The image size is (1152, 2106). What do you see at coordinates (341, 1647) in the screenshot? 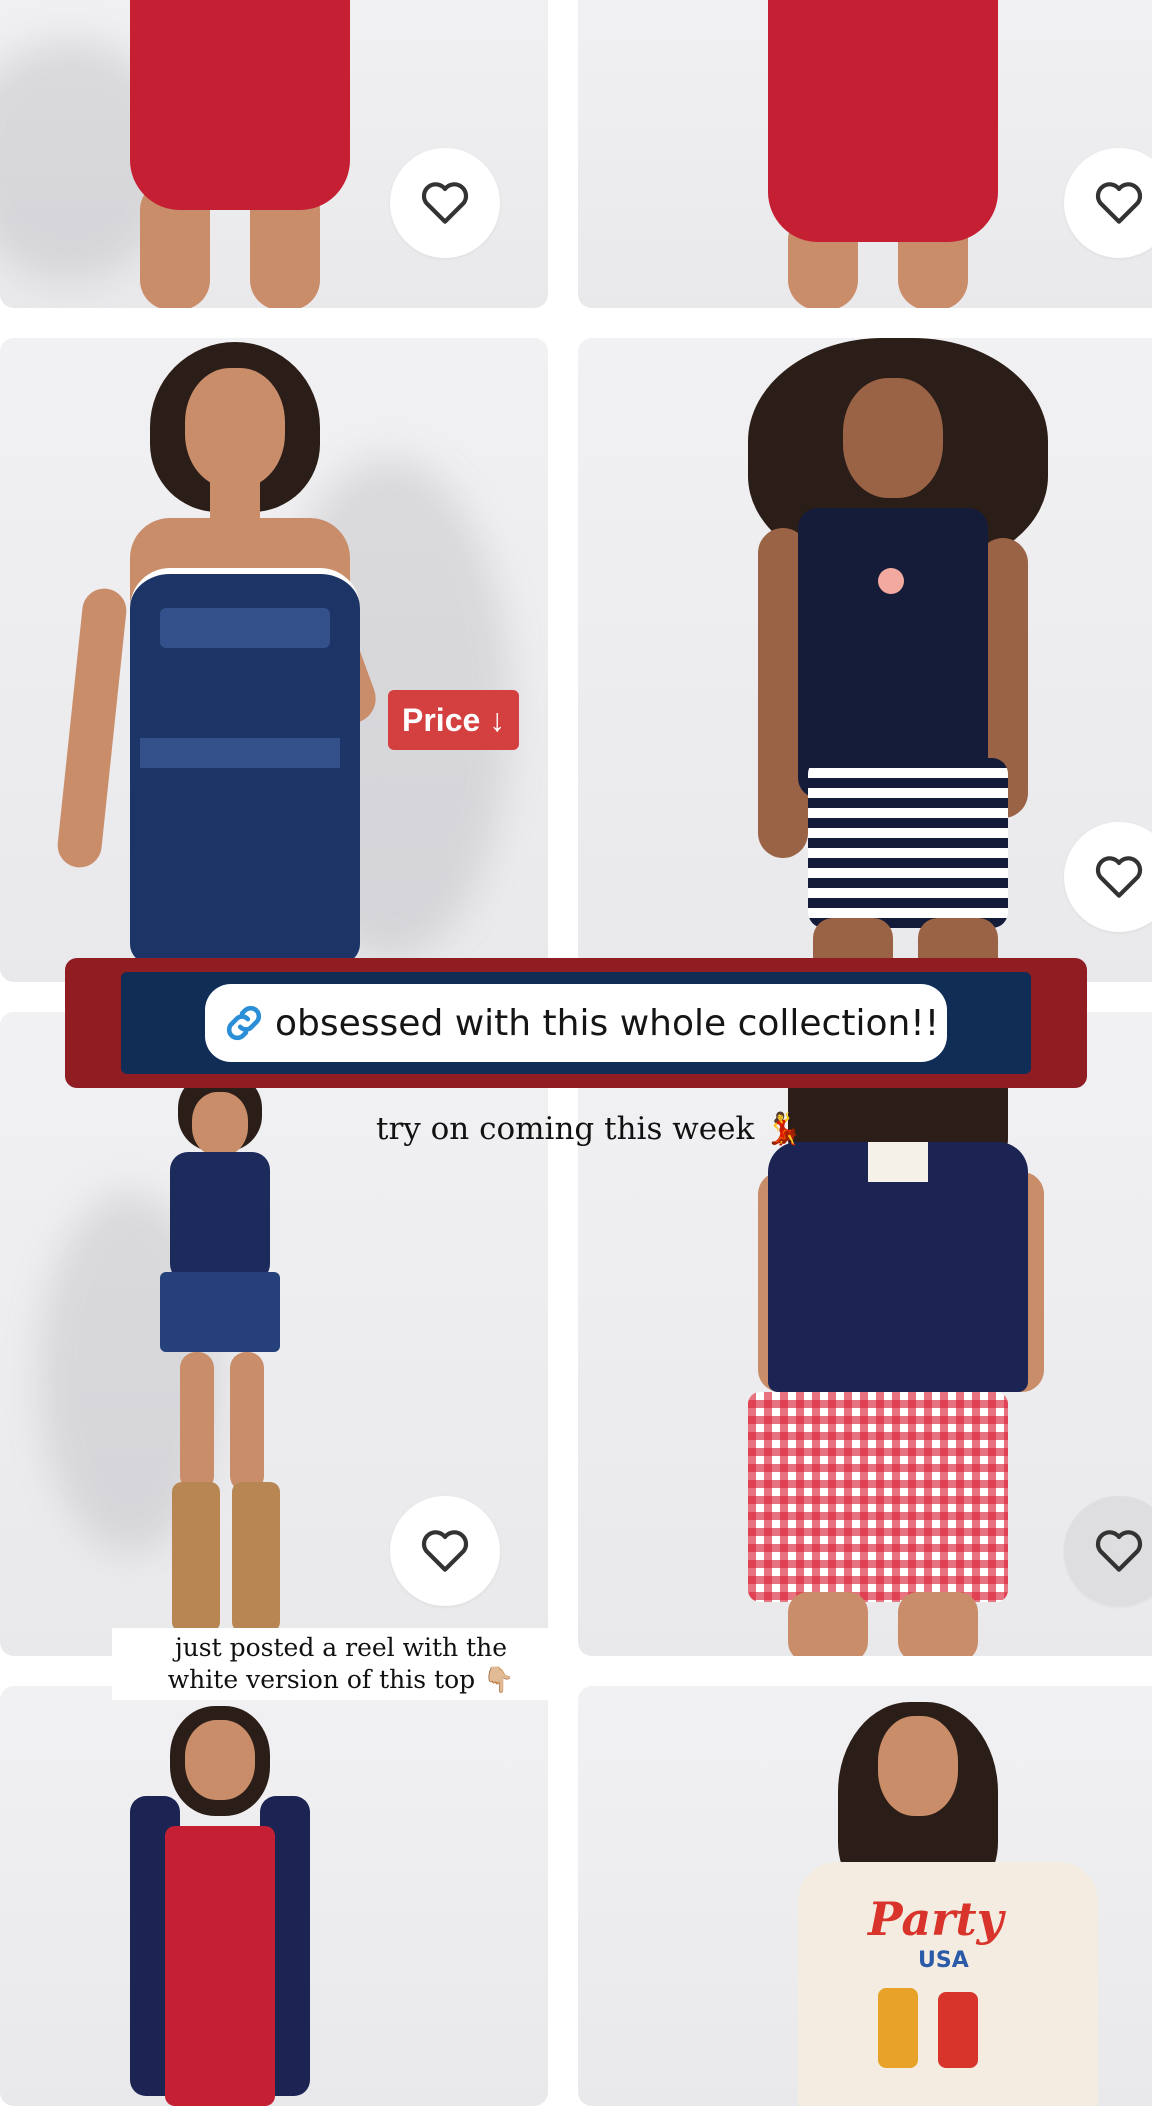
I see `reel-caption-line-1: just posted a reel with the` at bounding box center [341, 1647].